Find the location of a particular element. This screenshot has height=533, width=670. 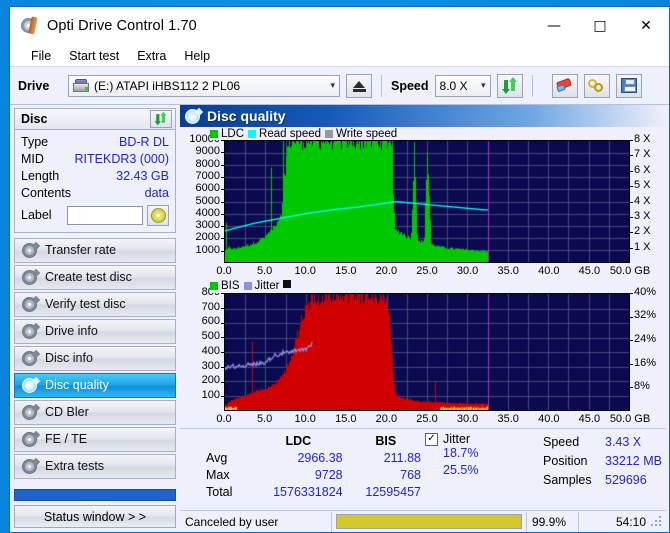

save-button is located at coordinates (628, 85).